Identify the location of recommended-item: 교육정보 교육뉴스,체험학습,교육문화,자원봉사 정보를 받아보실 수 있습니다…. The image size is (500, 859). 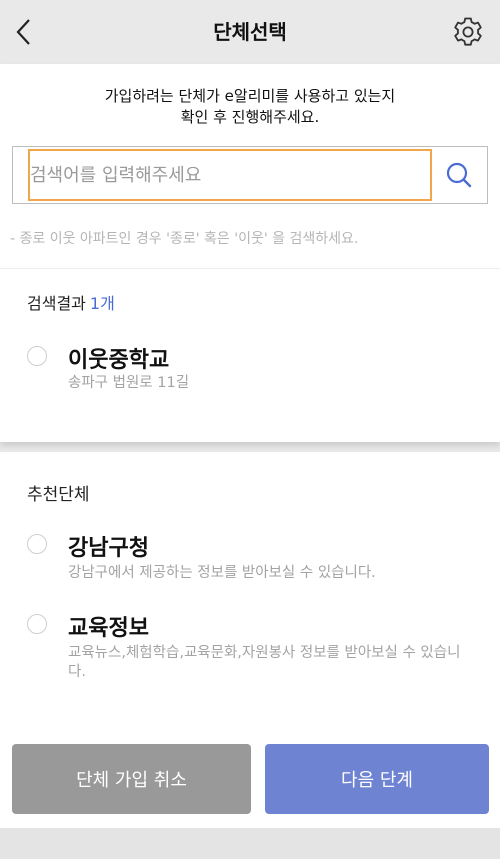
(250, 646).